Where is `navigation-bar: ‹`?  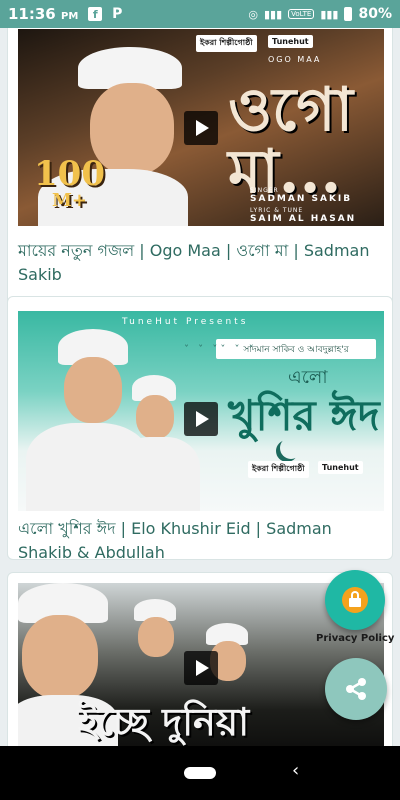
navigation-bar: ‹ is located at coordinates (200, 773).